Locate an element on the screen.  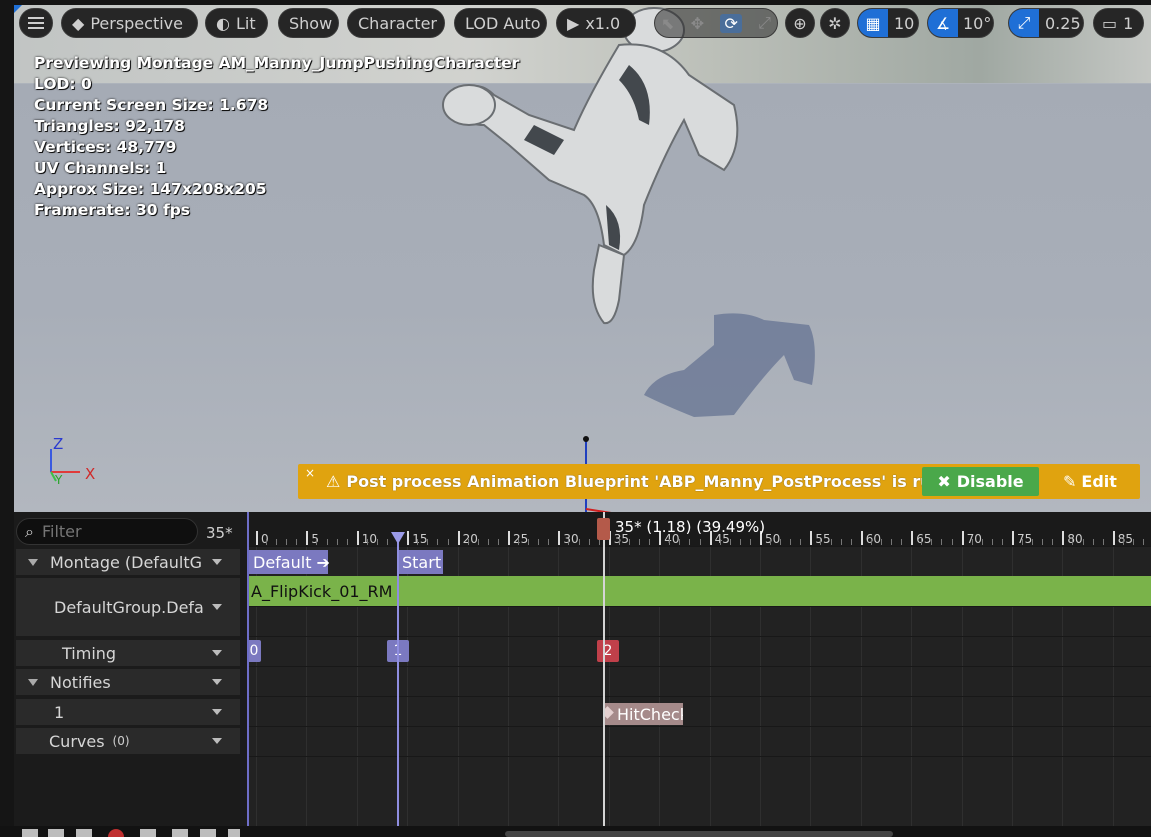
rotation-snap-button: ∡ 10° is located at coordinates (960, 23).